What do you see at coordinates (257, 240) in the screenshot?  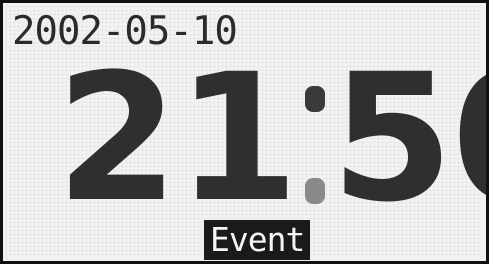 I see `event-badge: Event` at bounding box center [257, 240].